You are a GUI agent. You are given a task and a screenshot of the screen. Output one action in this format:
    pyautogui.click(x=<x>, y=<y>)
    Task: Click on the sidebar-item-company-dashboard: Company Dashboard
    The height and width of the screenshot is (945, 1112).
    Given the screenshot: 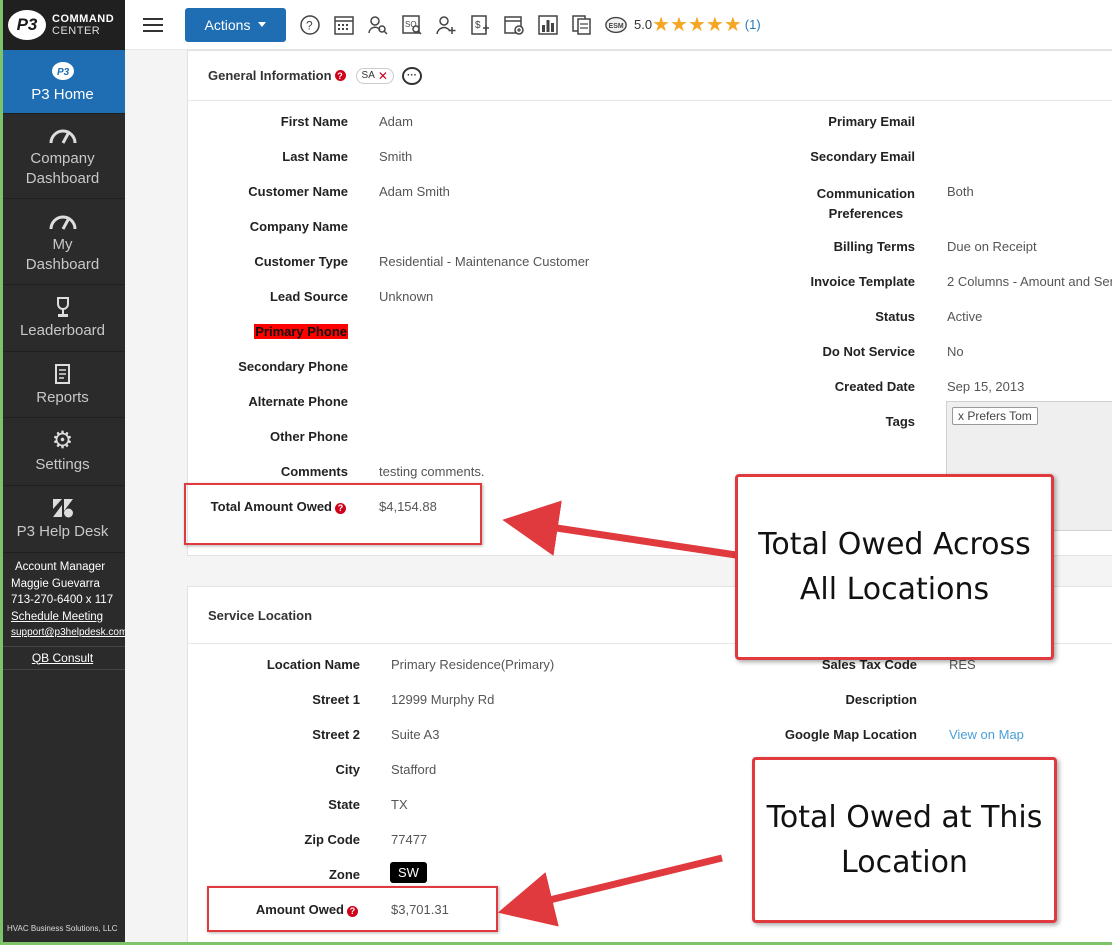 What is the action you would take?
    pyautogui.click(x=62, y=156)
    